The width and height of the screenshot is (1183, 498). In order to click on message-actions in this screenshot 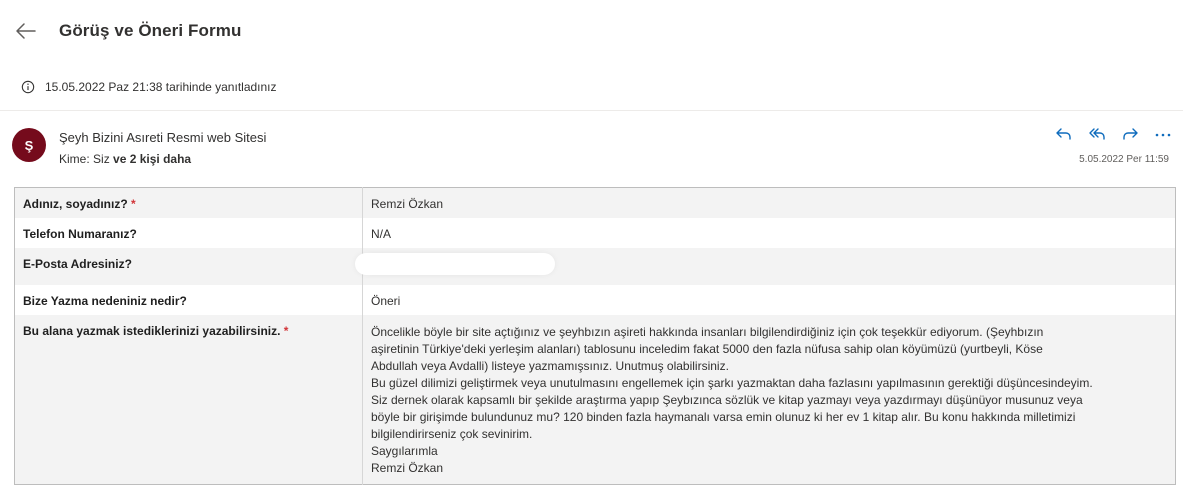, I will do `click(1113, 134)`.